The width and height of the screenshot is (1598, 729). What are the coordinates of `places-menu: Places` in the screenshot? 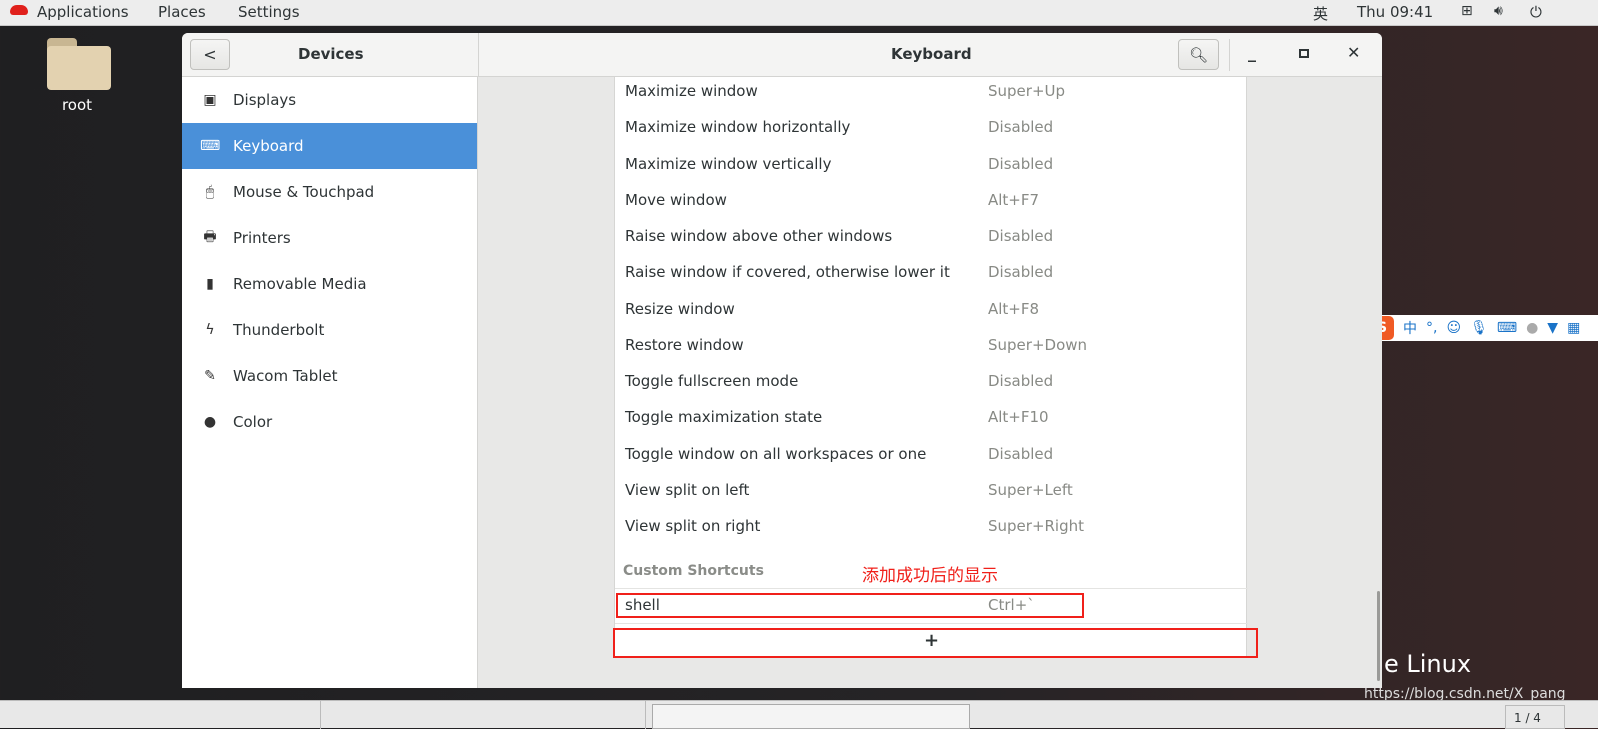 It's located at (182, 12).